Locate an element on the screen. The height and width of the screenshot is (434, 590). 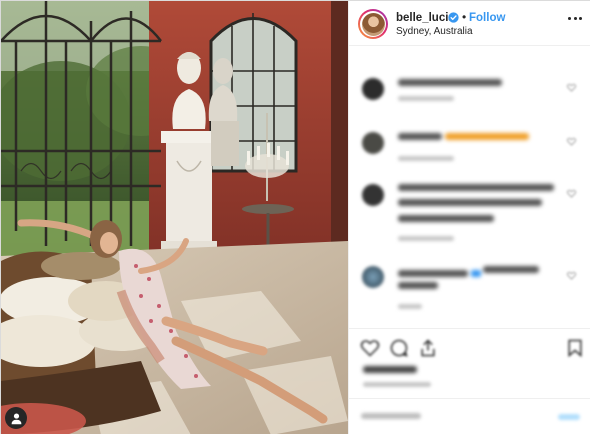
avatar-border is located at coordinates (373, 24).